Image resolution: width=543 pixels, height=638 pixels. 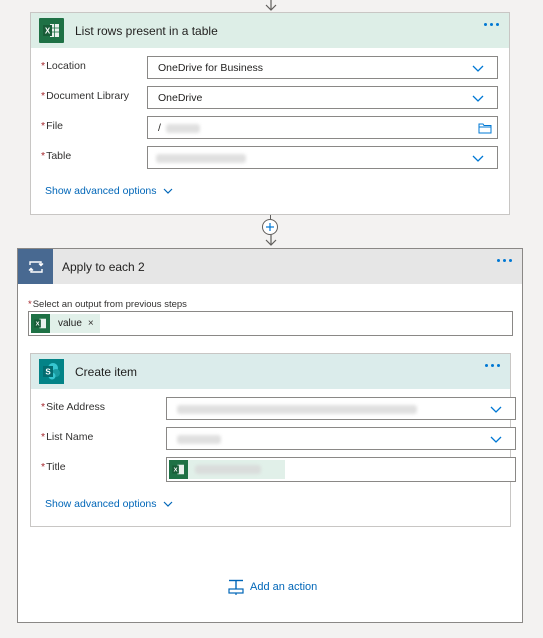 I want to click on table-label: *Table, so click(x=56, y=156).